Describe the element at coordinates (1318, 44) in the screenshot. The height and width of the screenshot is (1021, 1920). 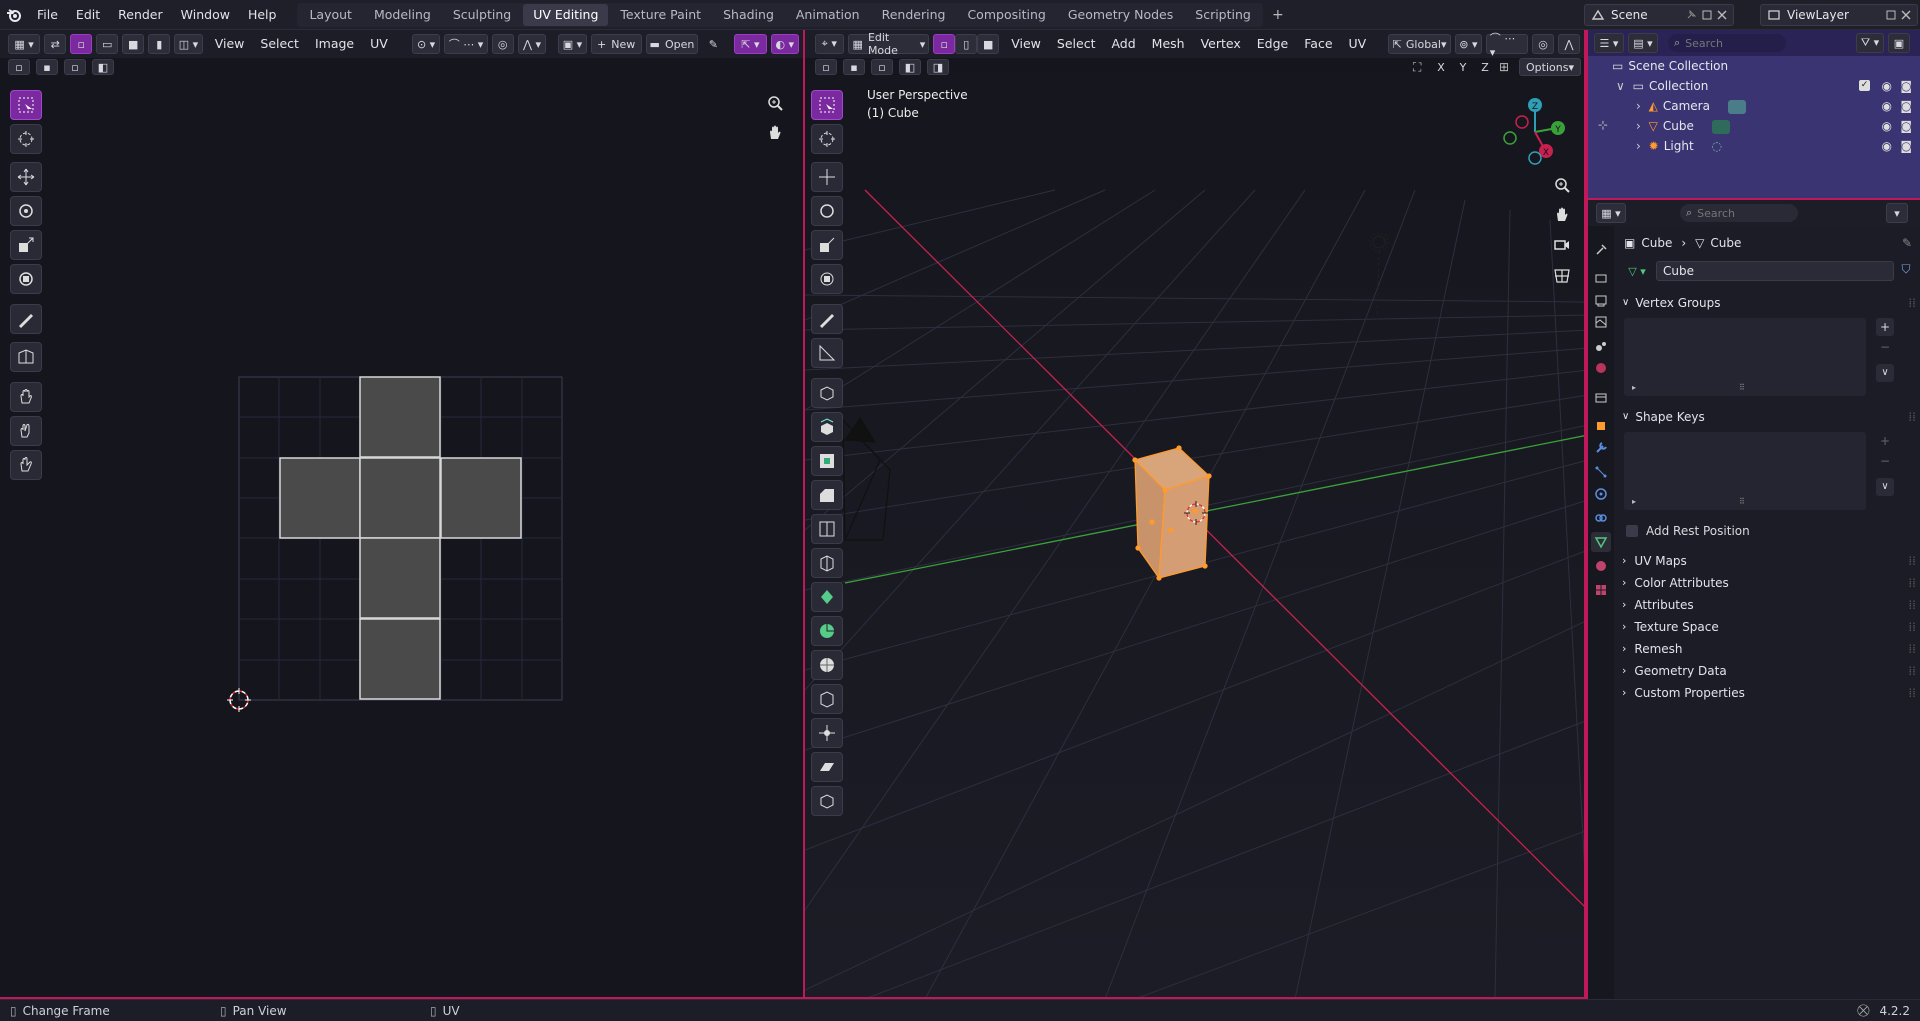
I see `vp-menu-face: Face` at that location.